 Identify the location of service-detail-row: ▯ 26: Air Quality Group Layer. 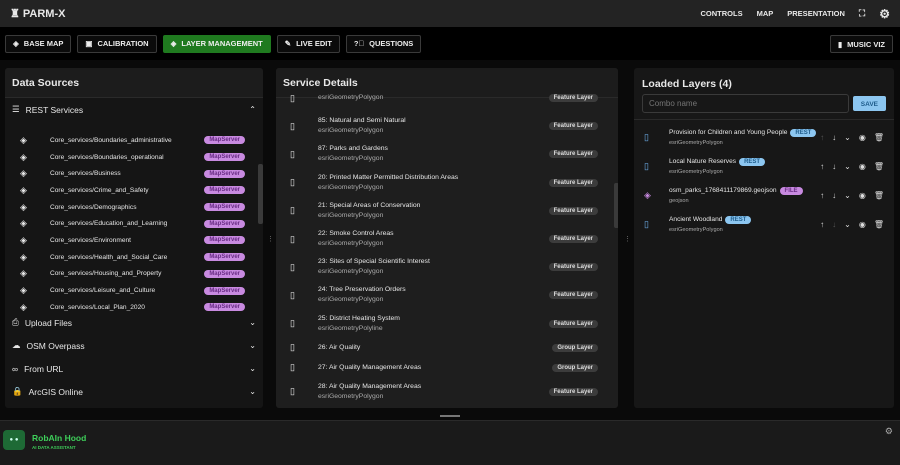
(447, 348).